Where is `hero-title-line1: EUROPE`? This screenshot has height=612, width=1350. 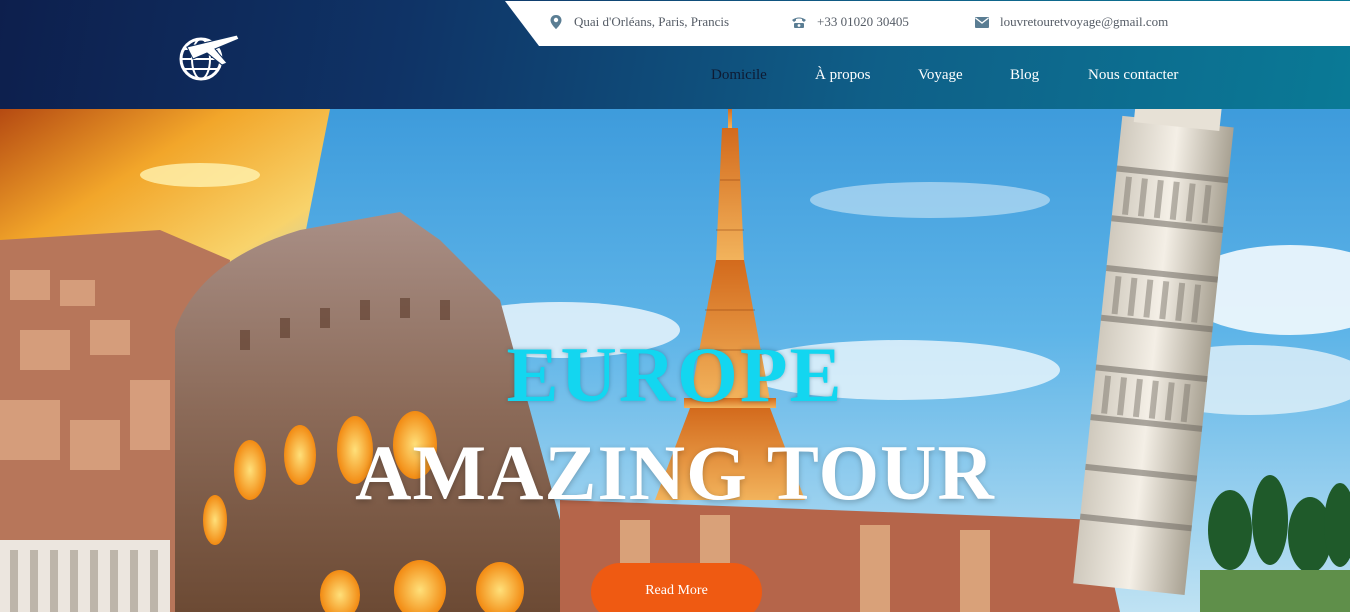 hero-title-line1: EUROPE is located at coordinates (675, 374).